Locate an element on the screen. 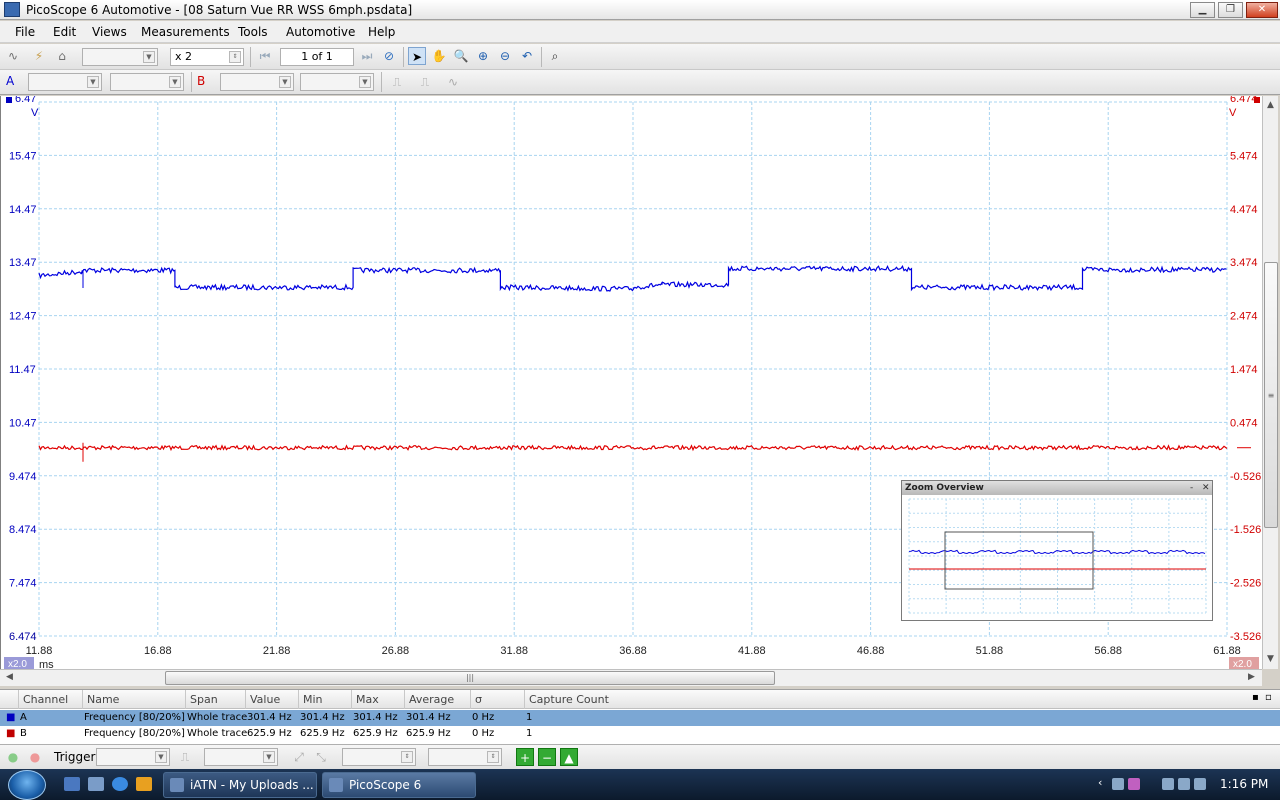 This screenshot has height=800, width=1280. column-header-channel: Channel is located at coordinates (43, 699).